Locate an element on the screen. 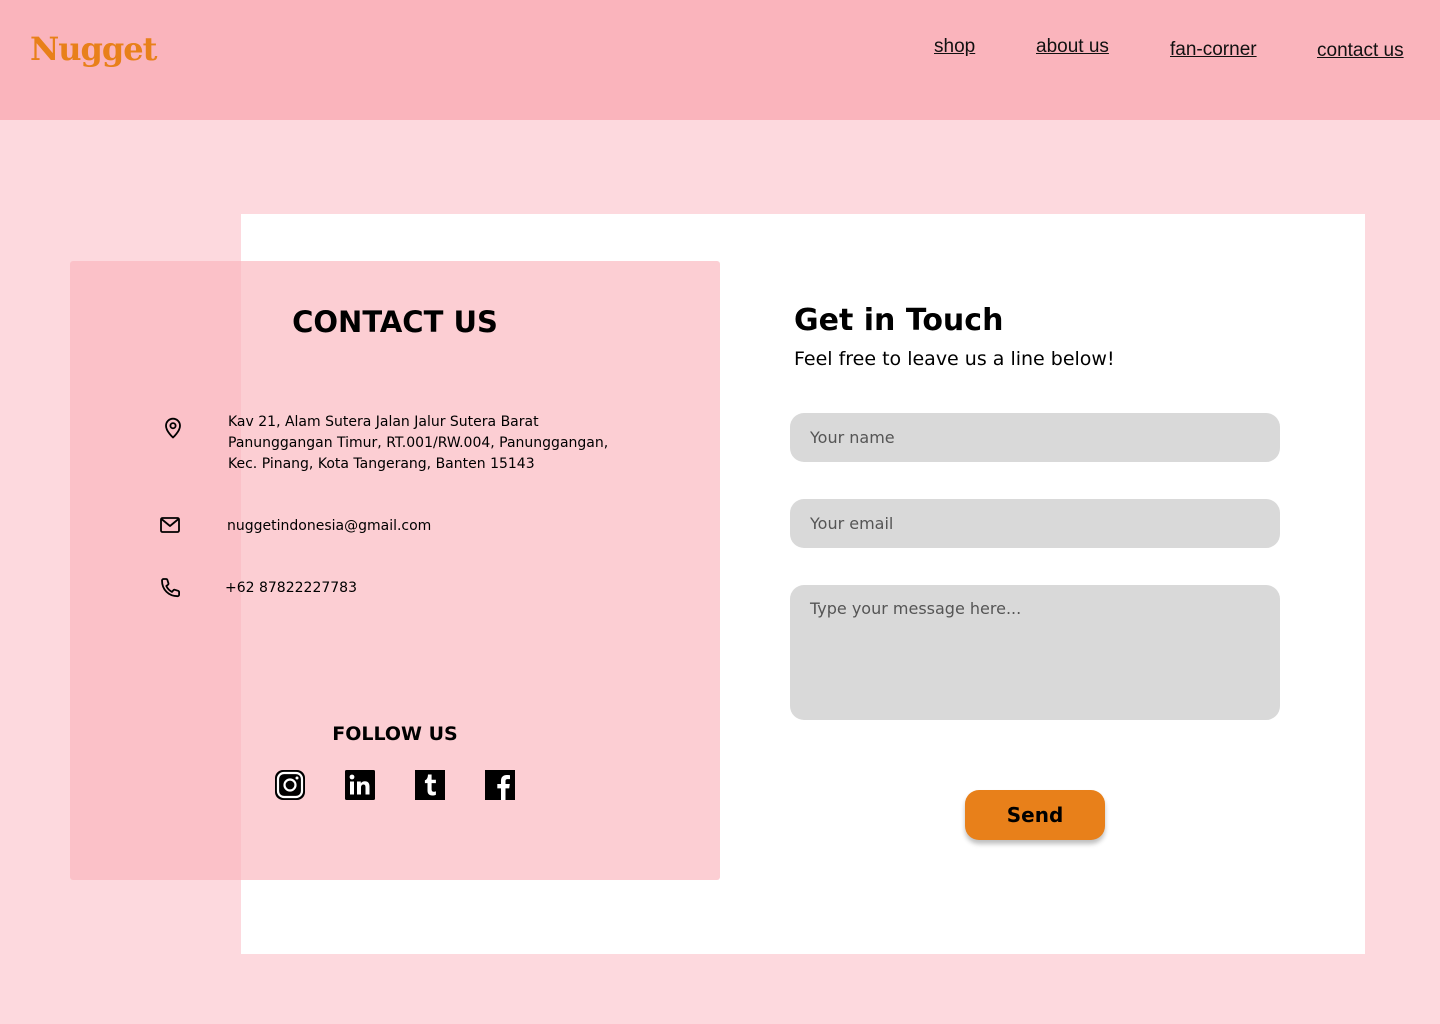 This screenshot has height=1024, width=1440. nav-about-link: about us is located at coordinates (1072, 47).